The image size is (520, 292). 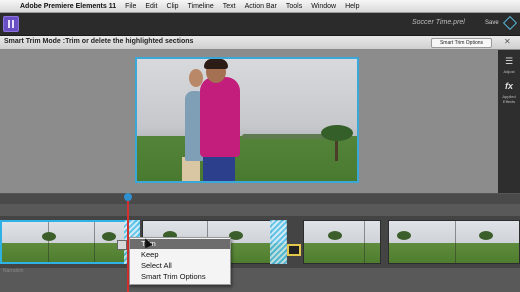 What do you see at coordinates (509, 86) in the screenshot?
I see `applied-effects-icon: fx` at bounding box center [509, 86].